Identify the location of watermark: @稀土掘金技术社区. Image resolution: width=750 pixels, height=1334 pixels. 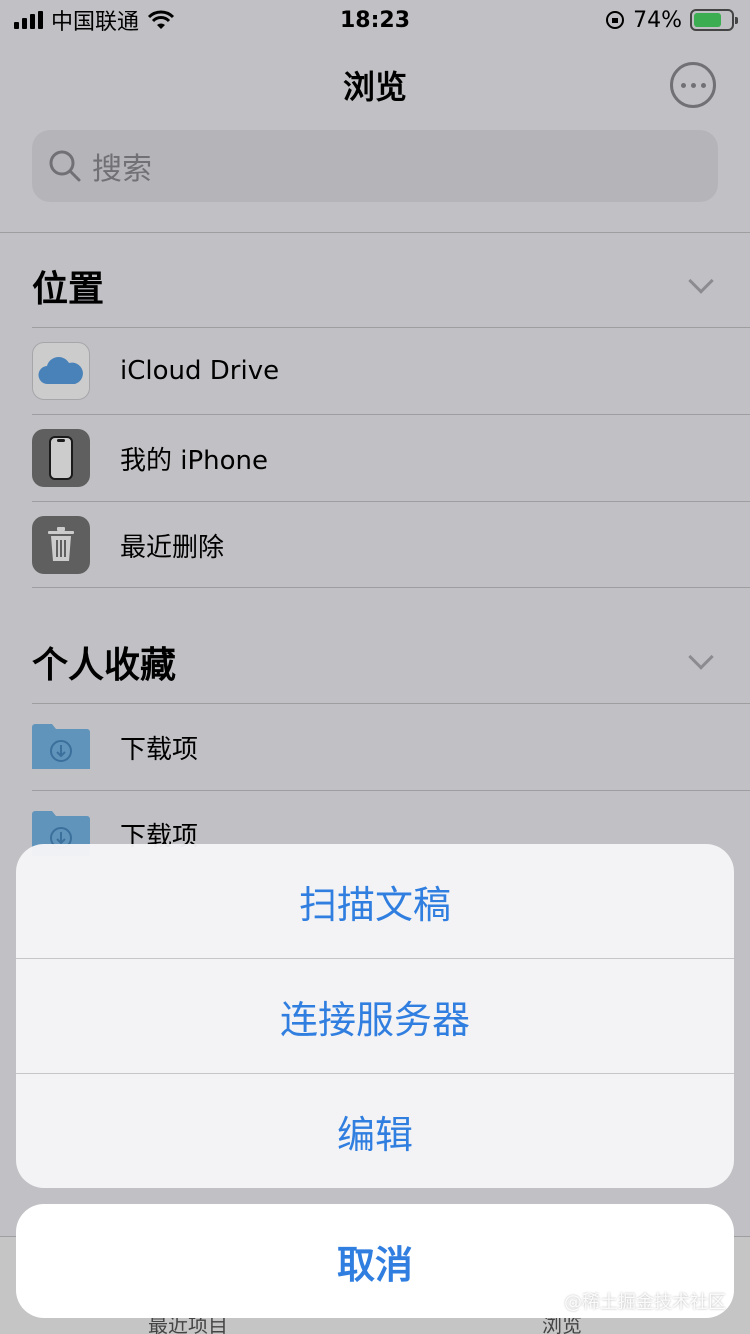
(645, 1302).